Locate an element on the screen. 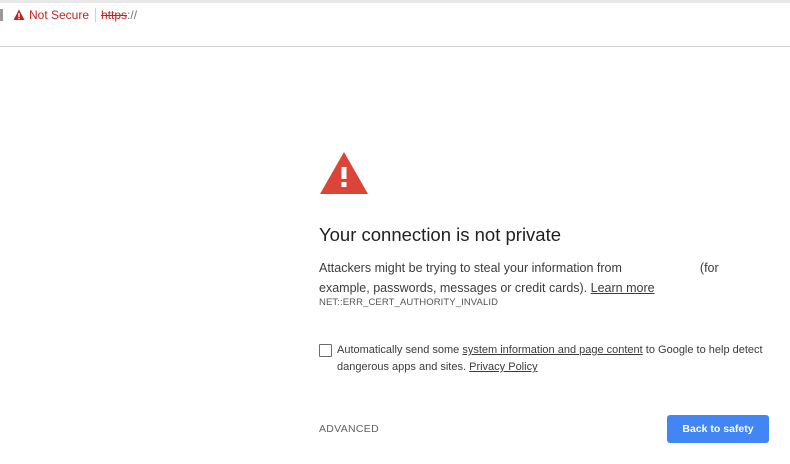 The height and width of the screenshot is (464, 790). omnibox-separator is located at coordinates (96, 15).